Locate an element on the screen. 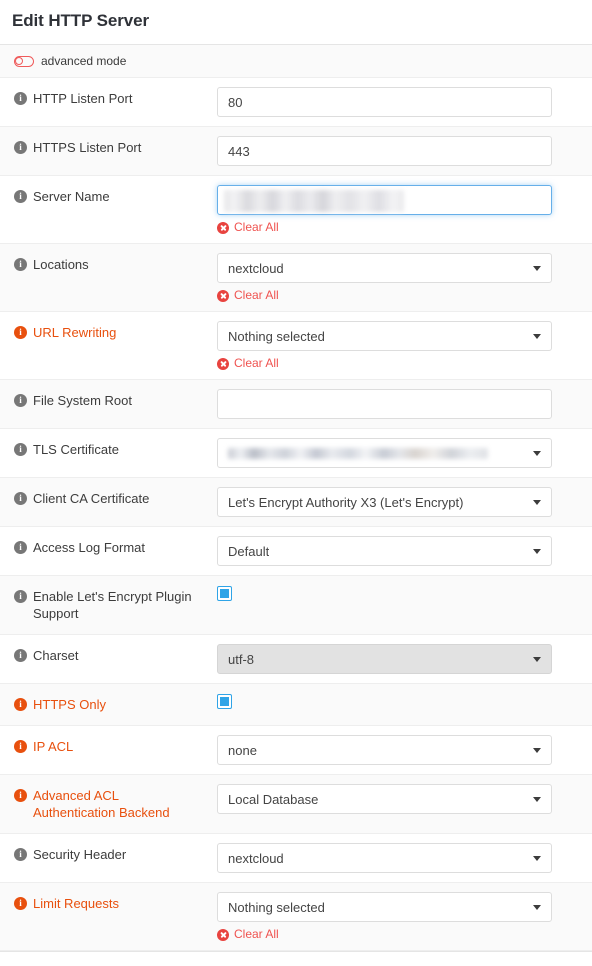 Image resolution: width=592 pixels, height=966 pixels. field-label-server-name: Server Name is located at coordinates (71, 196).